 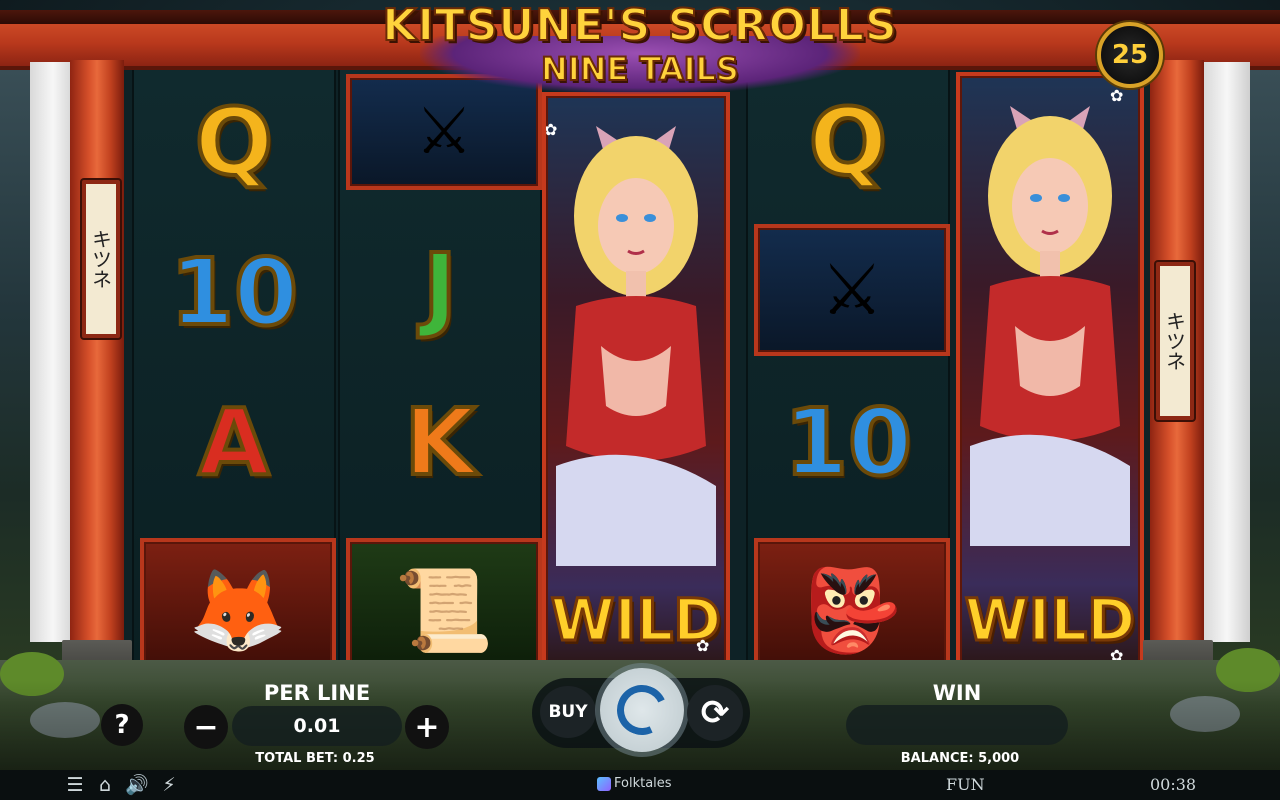 What do you see at coordinates (1175, 341) in the screenshot?
I see `kanji-sign-right: キツネ` at bounding box center [1175, 341].